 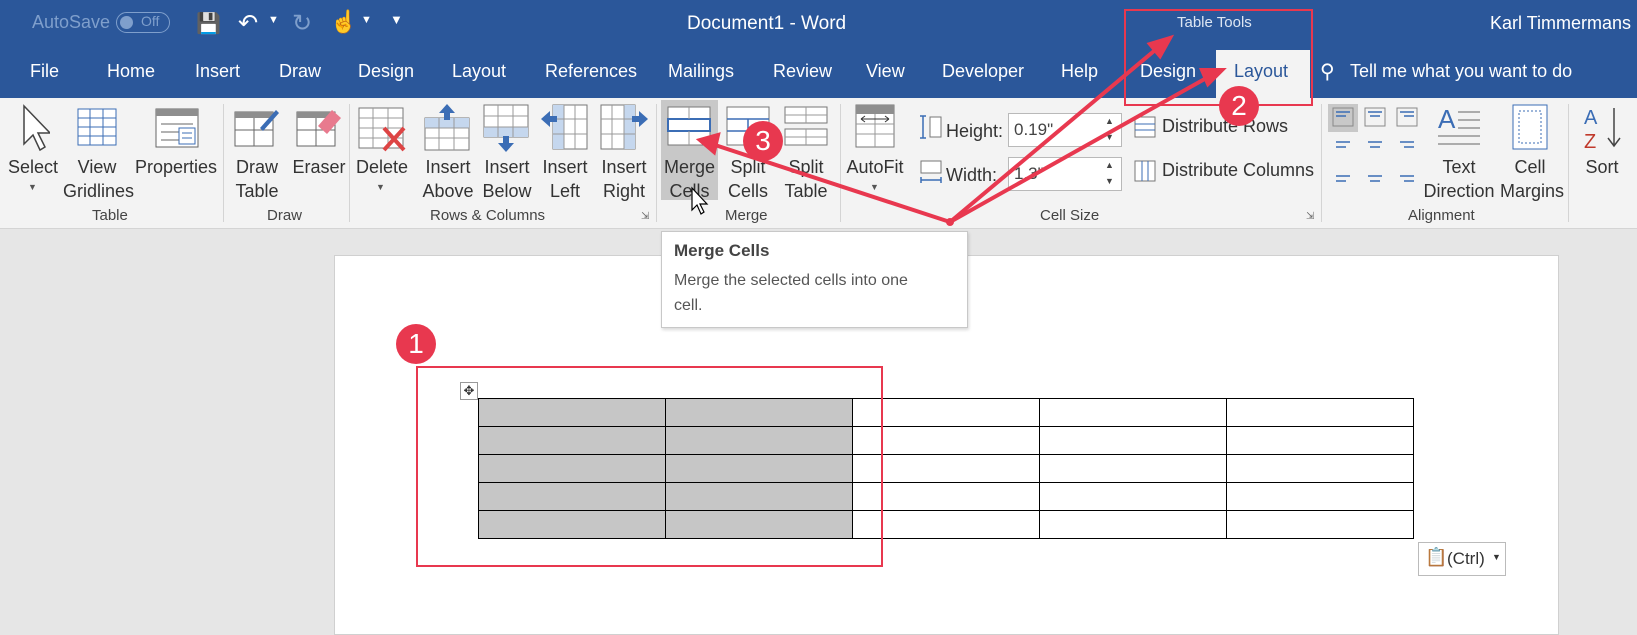 What do you see at coordinates (700, 200) in the screenshot?
I see `mouse-cursor-icon` at bounding box center [700, 200].